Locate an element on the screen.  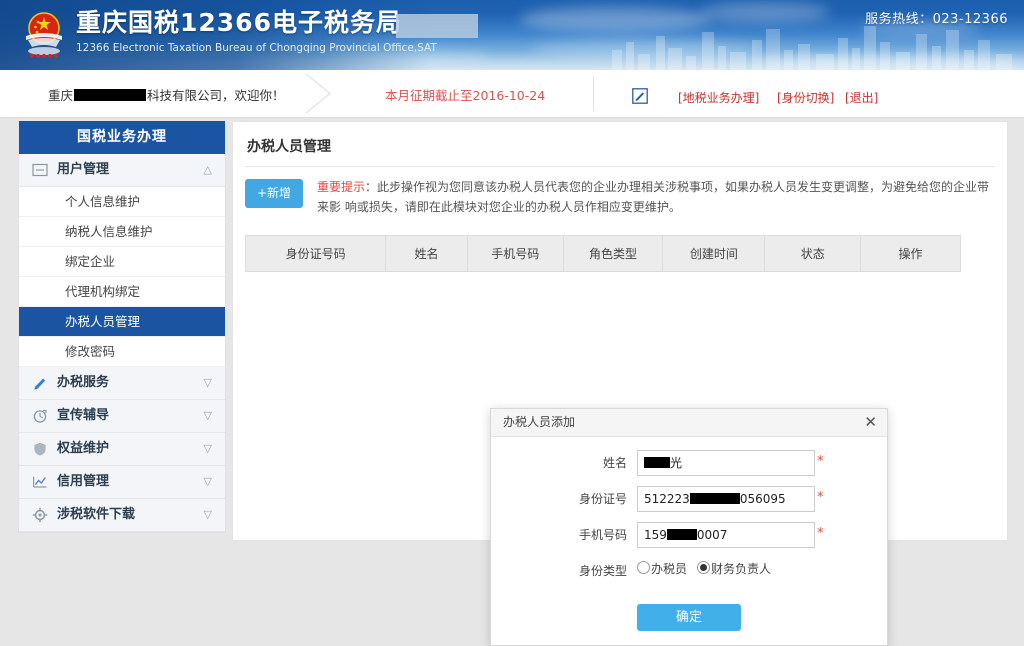
table-header-id-number: 身份证号码 is located at coordinates (315, 253).